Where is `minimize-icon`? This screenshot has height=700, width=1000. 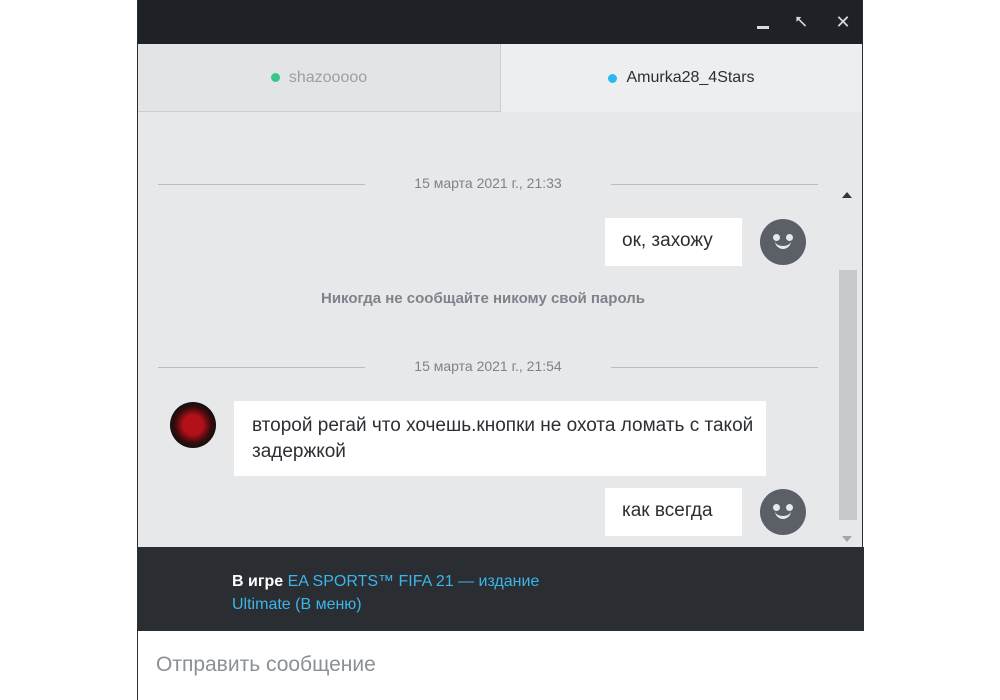 minimize-icon is located at coordinates (763, 22).